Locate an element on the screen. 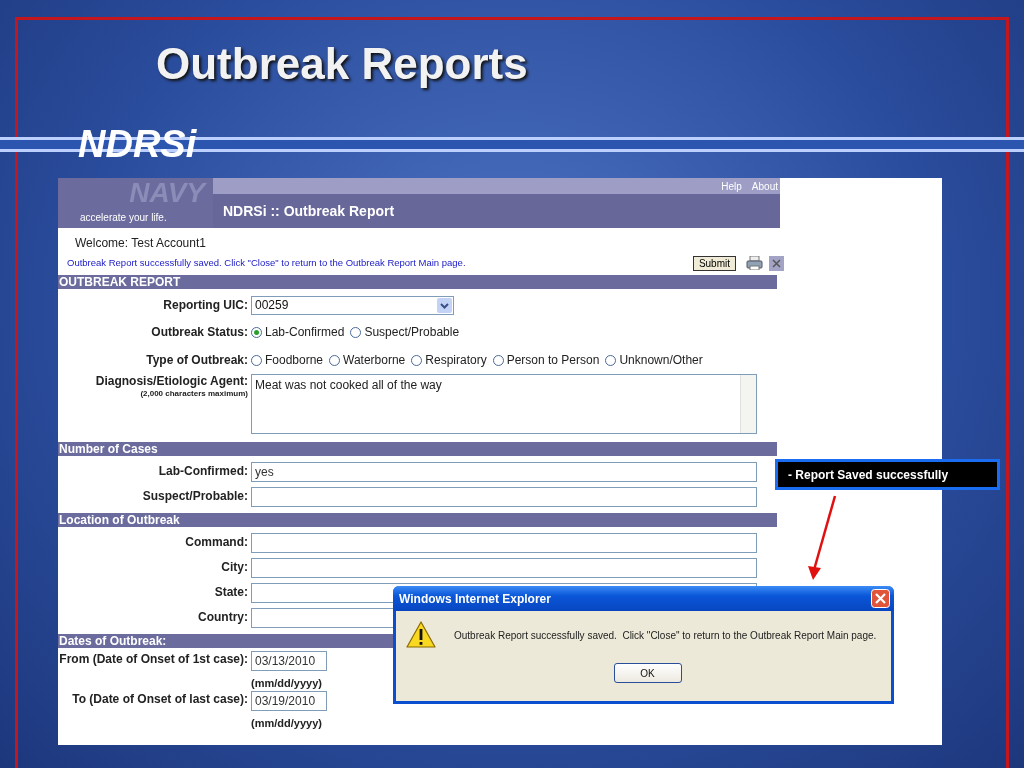 The image size is (1024, 768). field-label: Lab-Confirmed: is located at coordinates (203, 471).